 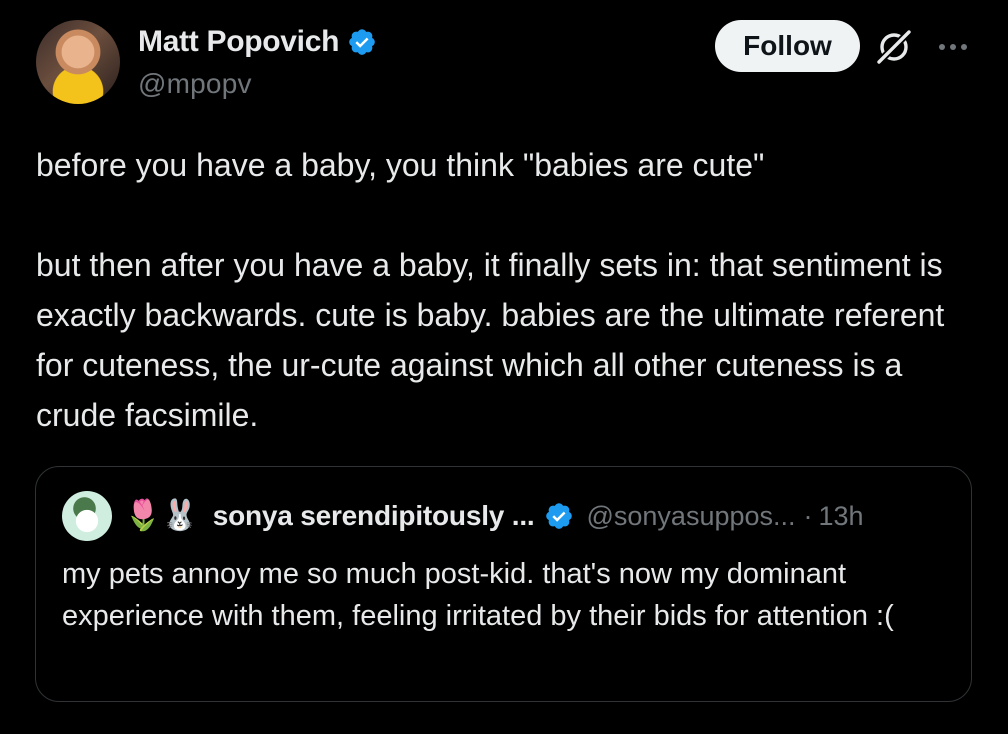 What do you see at coordinates (161, 515) in the screenshot?
I see `quoted-author-emojis: 🌷🐰` at bounding box center [161, 515].